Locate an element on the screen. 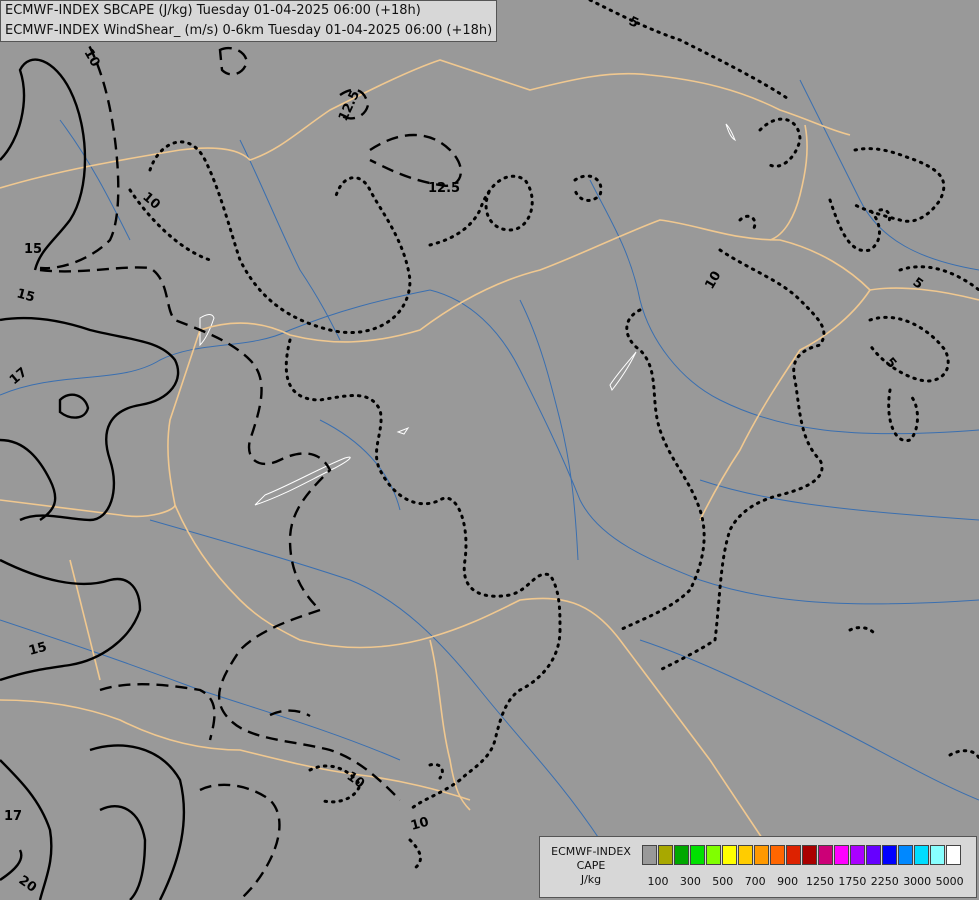  legend-color-scale is located at coordinates (802, 855).